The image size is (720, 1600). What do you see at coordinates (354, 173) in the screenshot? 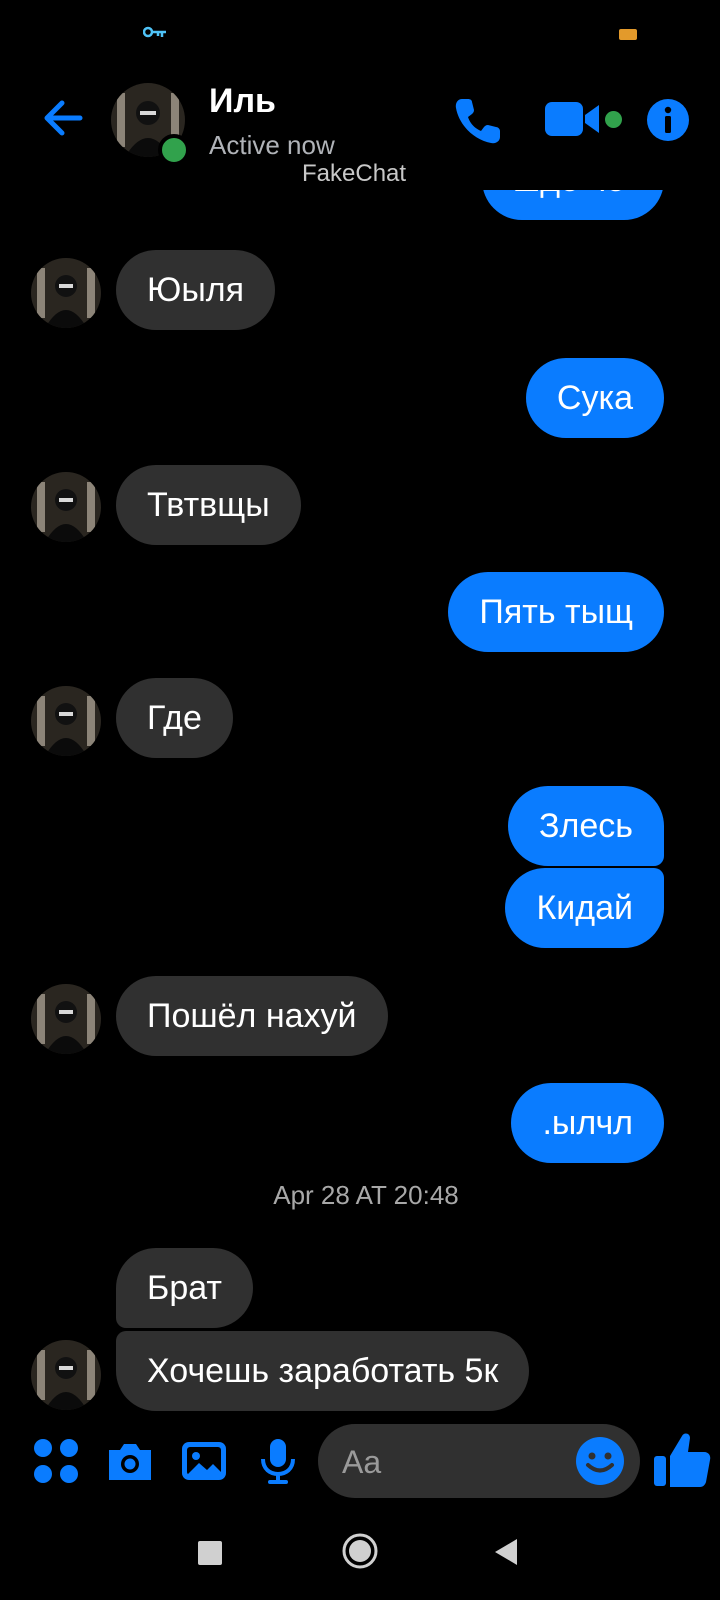
I see `watermark-text: FakeChat` at bounding box center [354, 173].